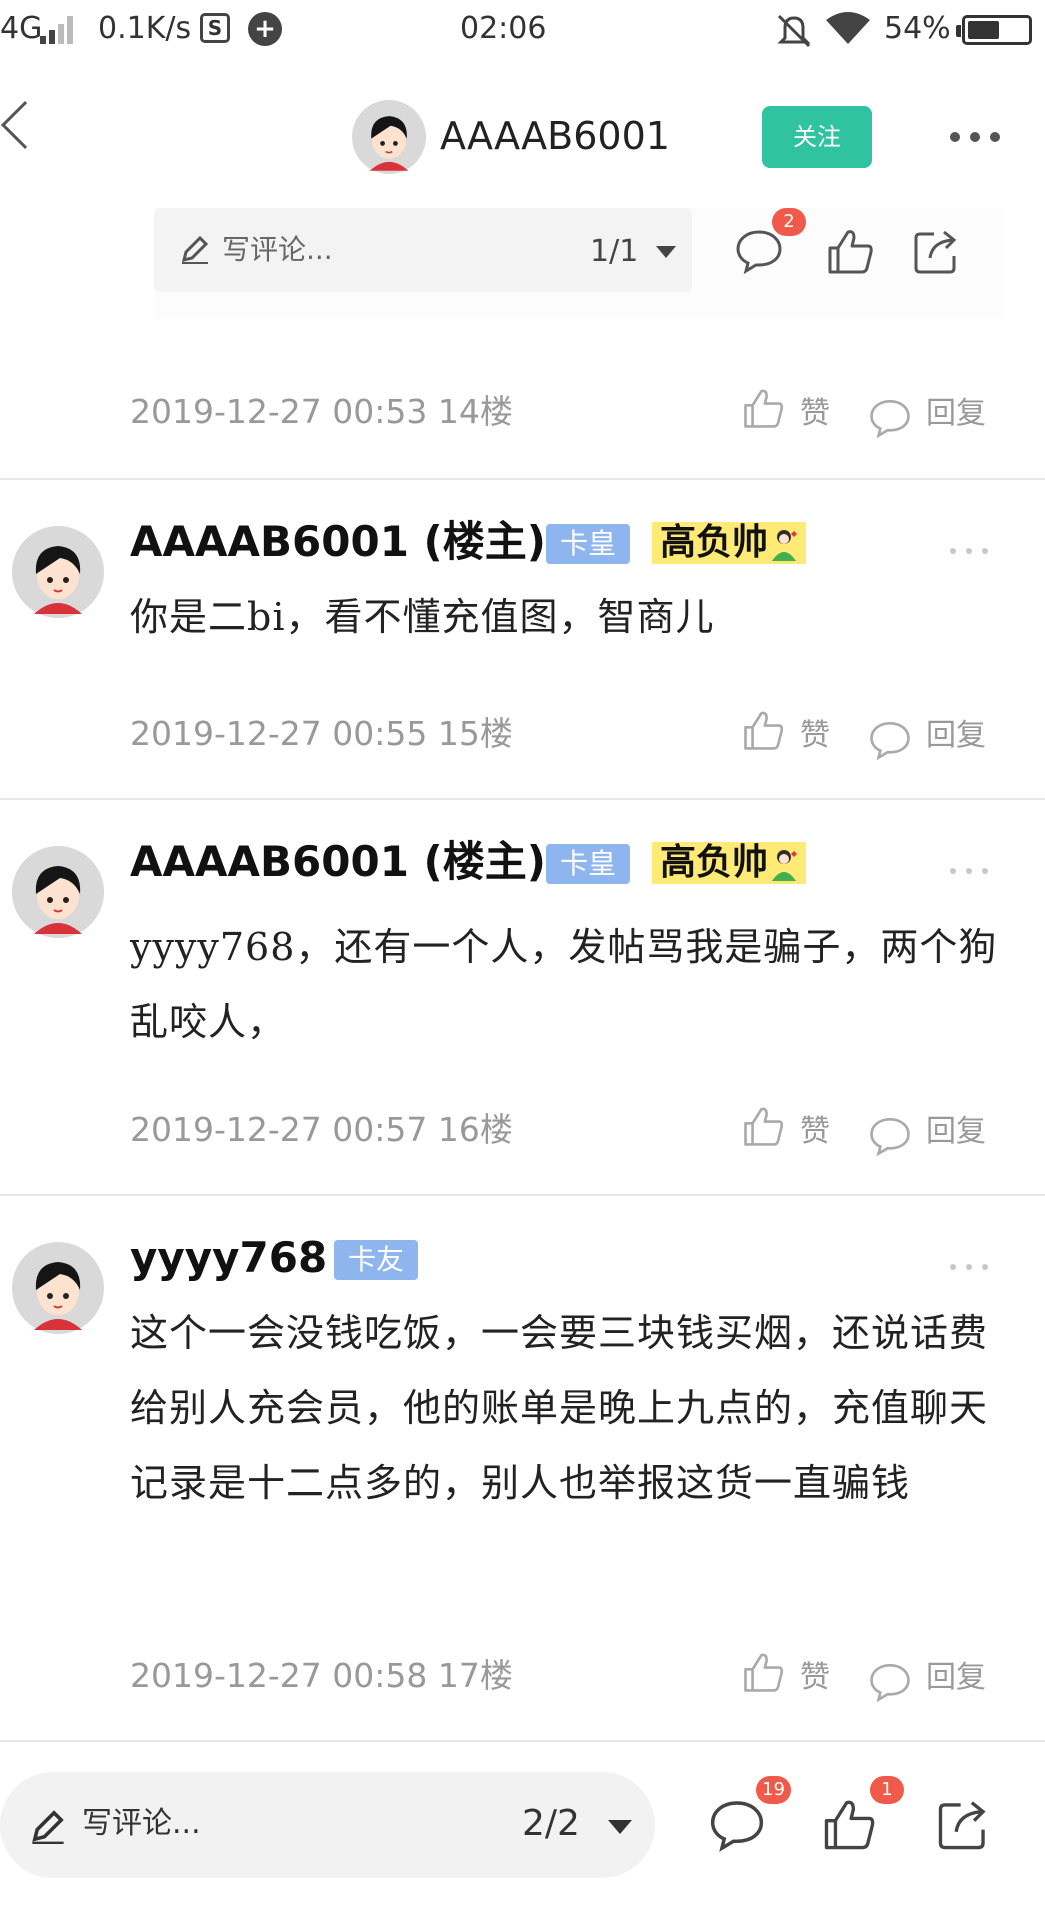  What do you see at coordinates (794, 31) in the screenshot?
I see `mute-icon` at bounding box center [794, 31].